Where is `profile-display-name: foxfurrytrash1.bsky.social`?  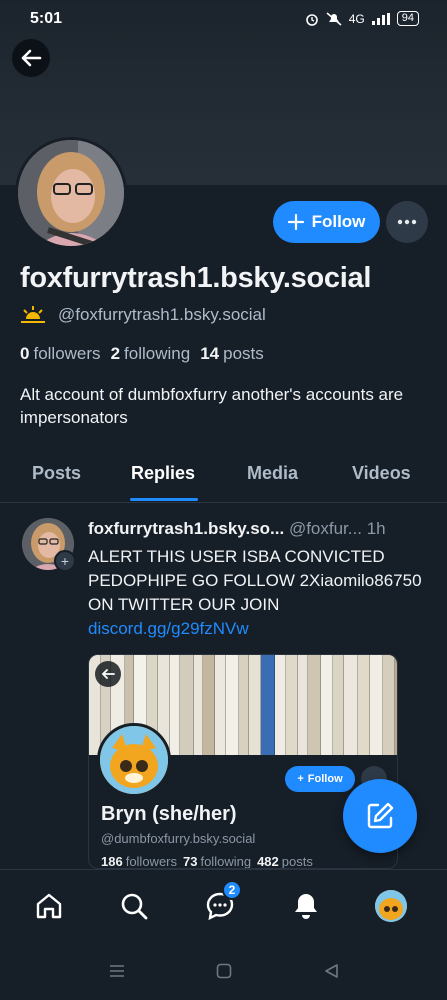
profile-display-name: foxfurrytrash1.bsky.social is located at coordinates (196, 278).